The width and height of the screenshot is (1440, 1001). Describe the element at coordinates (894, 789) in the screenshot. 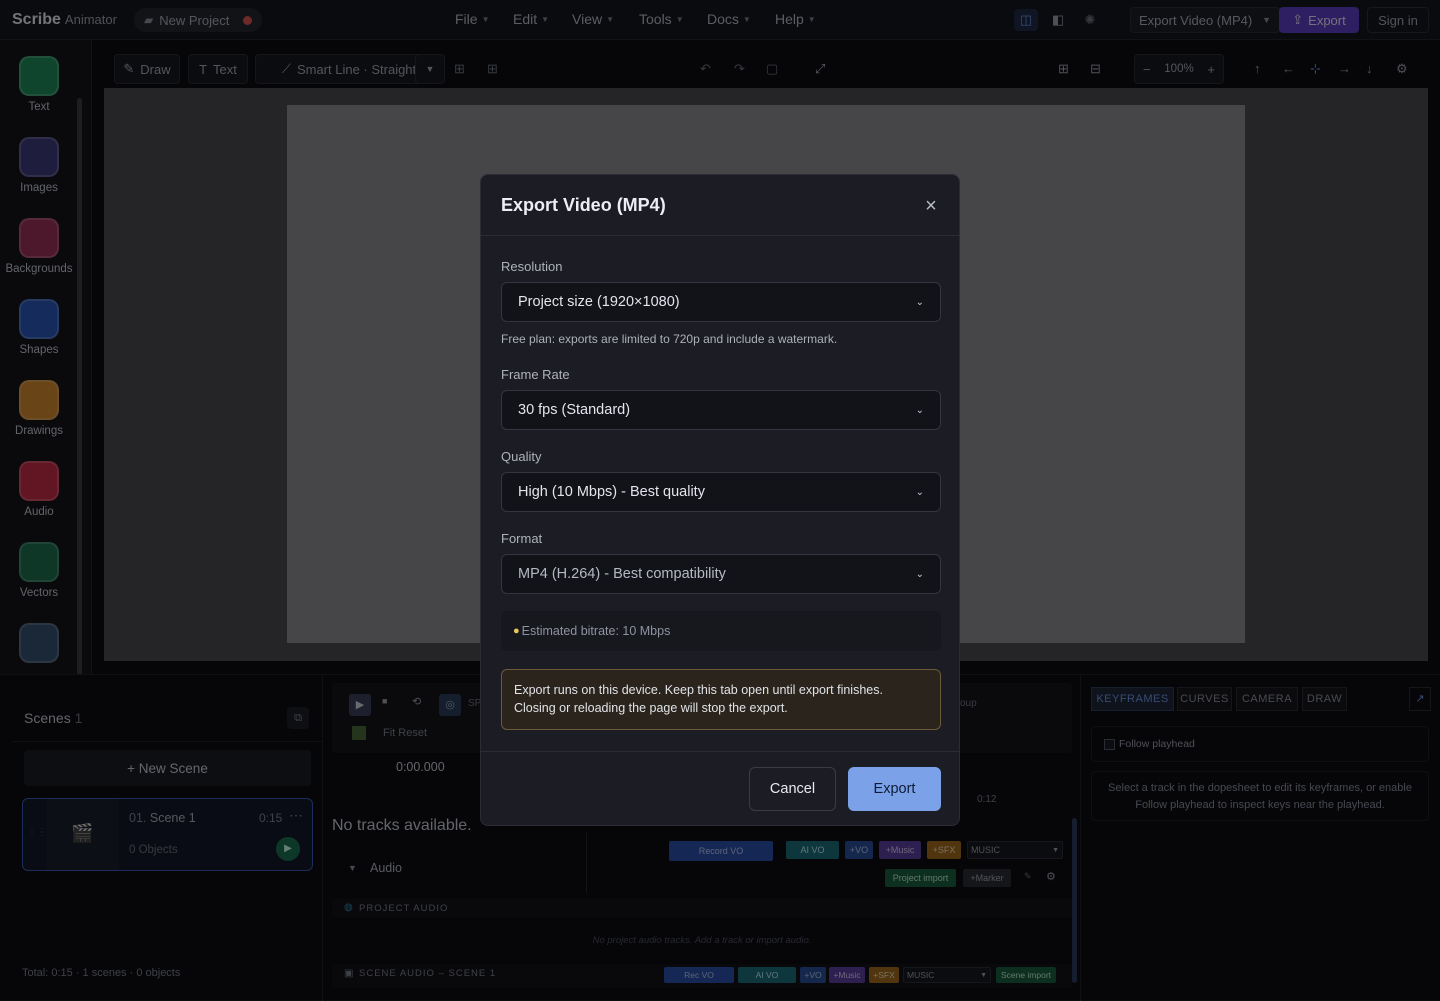

I see `confirm-export-button: Export` at that location.